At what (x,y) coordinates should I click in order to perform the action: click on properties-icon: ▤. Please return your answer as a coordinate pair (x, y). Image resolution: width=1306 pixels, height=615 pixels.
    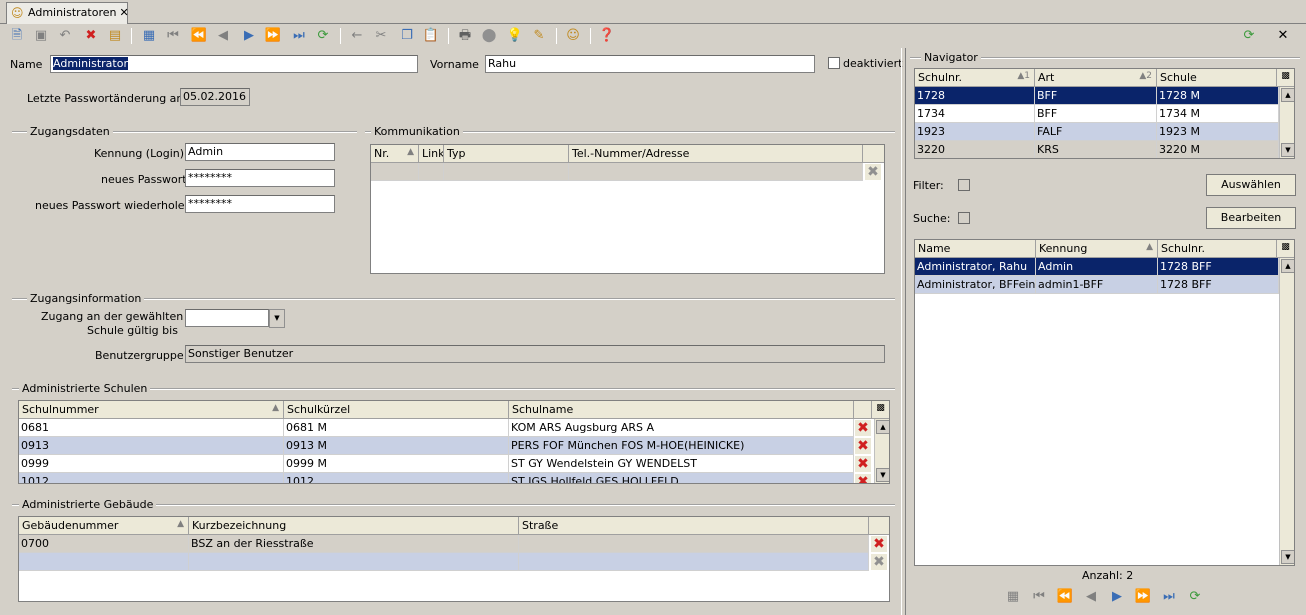
    Looking at the image, I should click on (115, 36).